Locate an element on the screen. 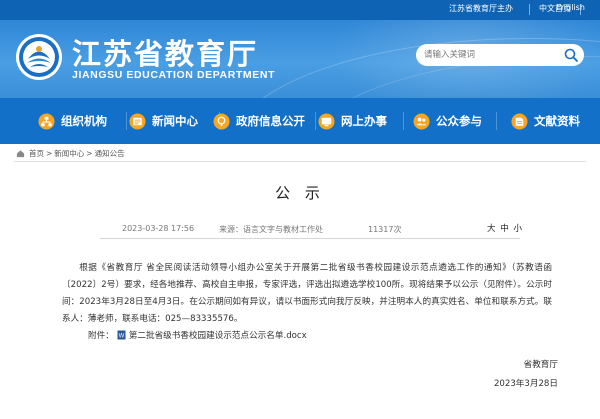  breadcrumb-news-center: 新闻中心 is located at coordinates (69, 153).